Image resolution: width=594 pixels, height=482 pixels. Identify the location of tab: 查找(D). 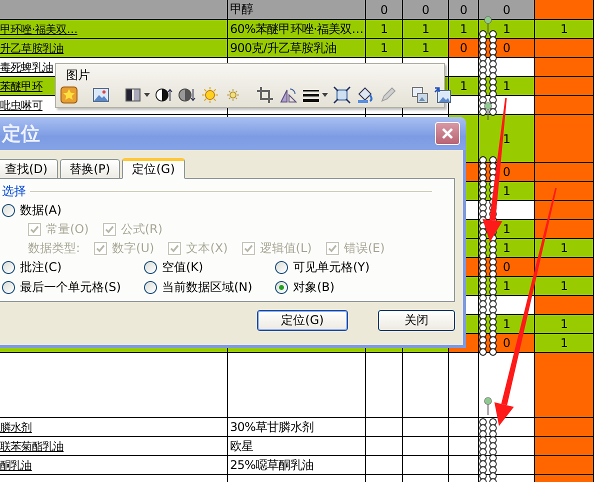
(29, 168).